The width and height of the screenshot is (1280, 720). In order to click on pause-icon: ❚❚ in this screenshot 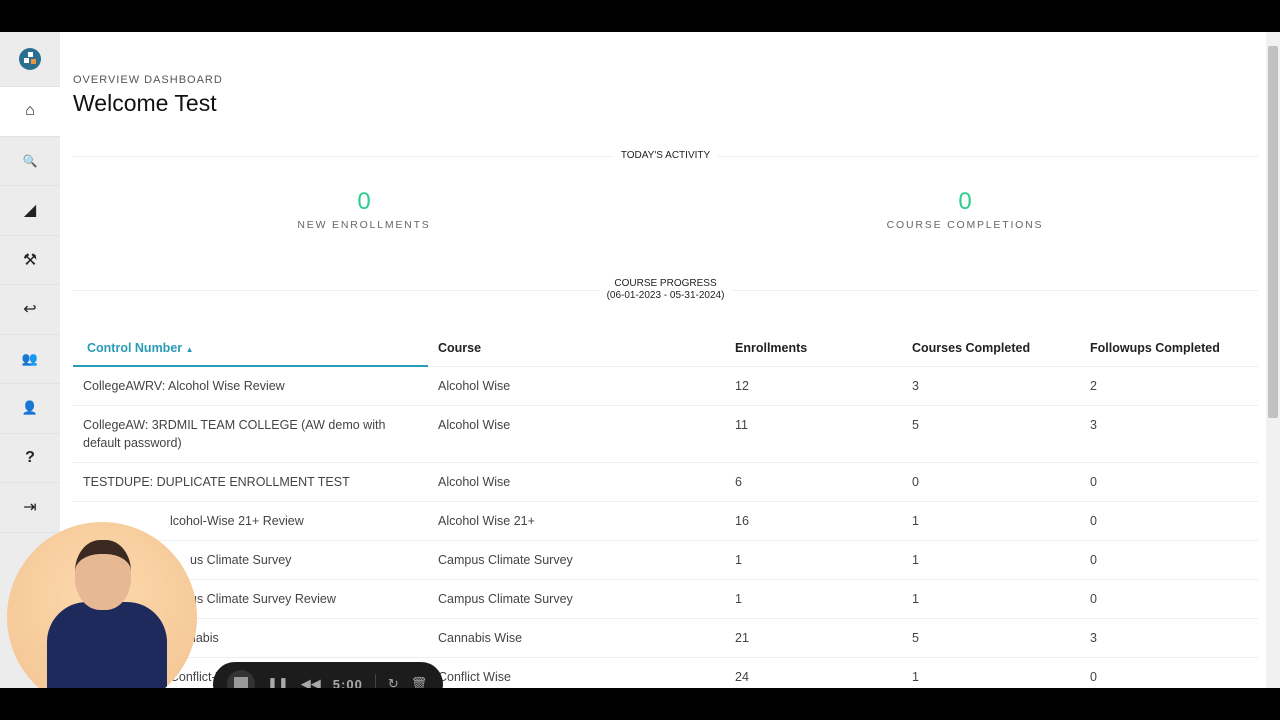, I will do `click(278, 682)`.